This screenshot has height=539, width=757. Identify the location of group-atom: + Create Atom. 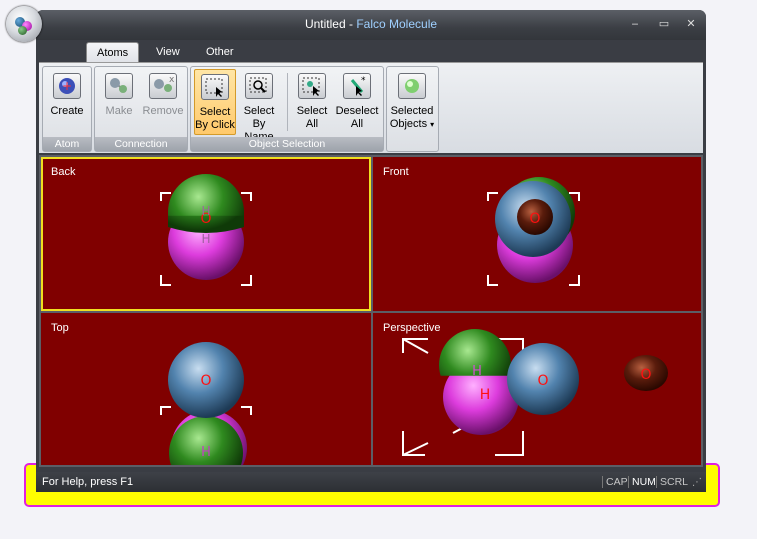
(67, 109).